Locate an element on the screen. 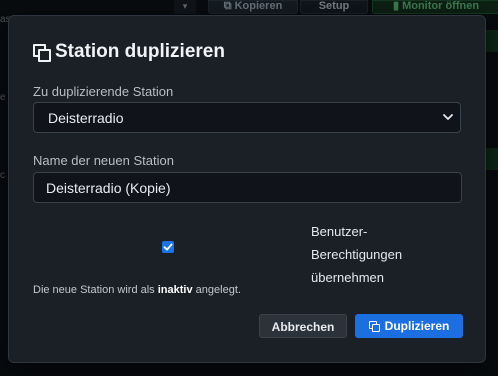 This screenshot has width=498, height=376. note-suffix: angelegt. is located at coordinates (218, 290).